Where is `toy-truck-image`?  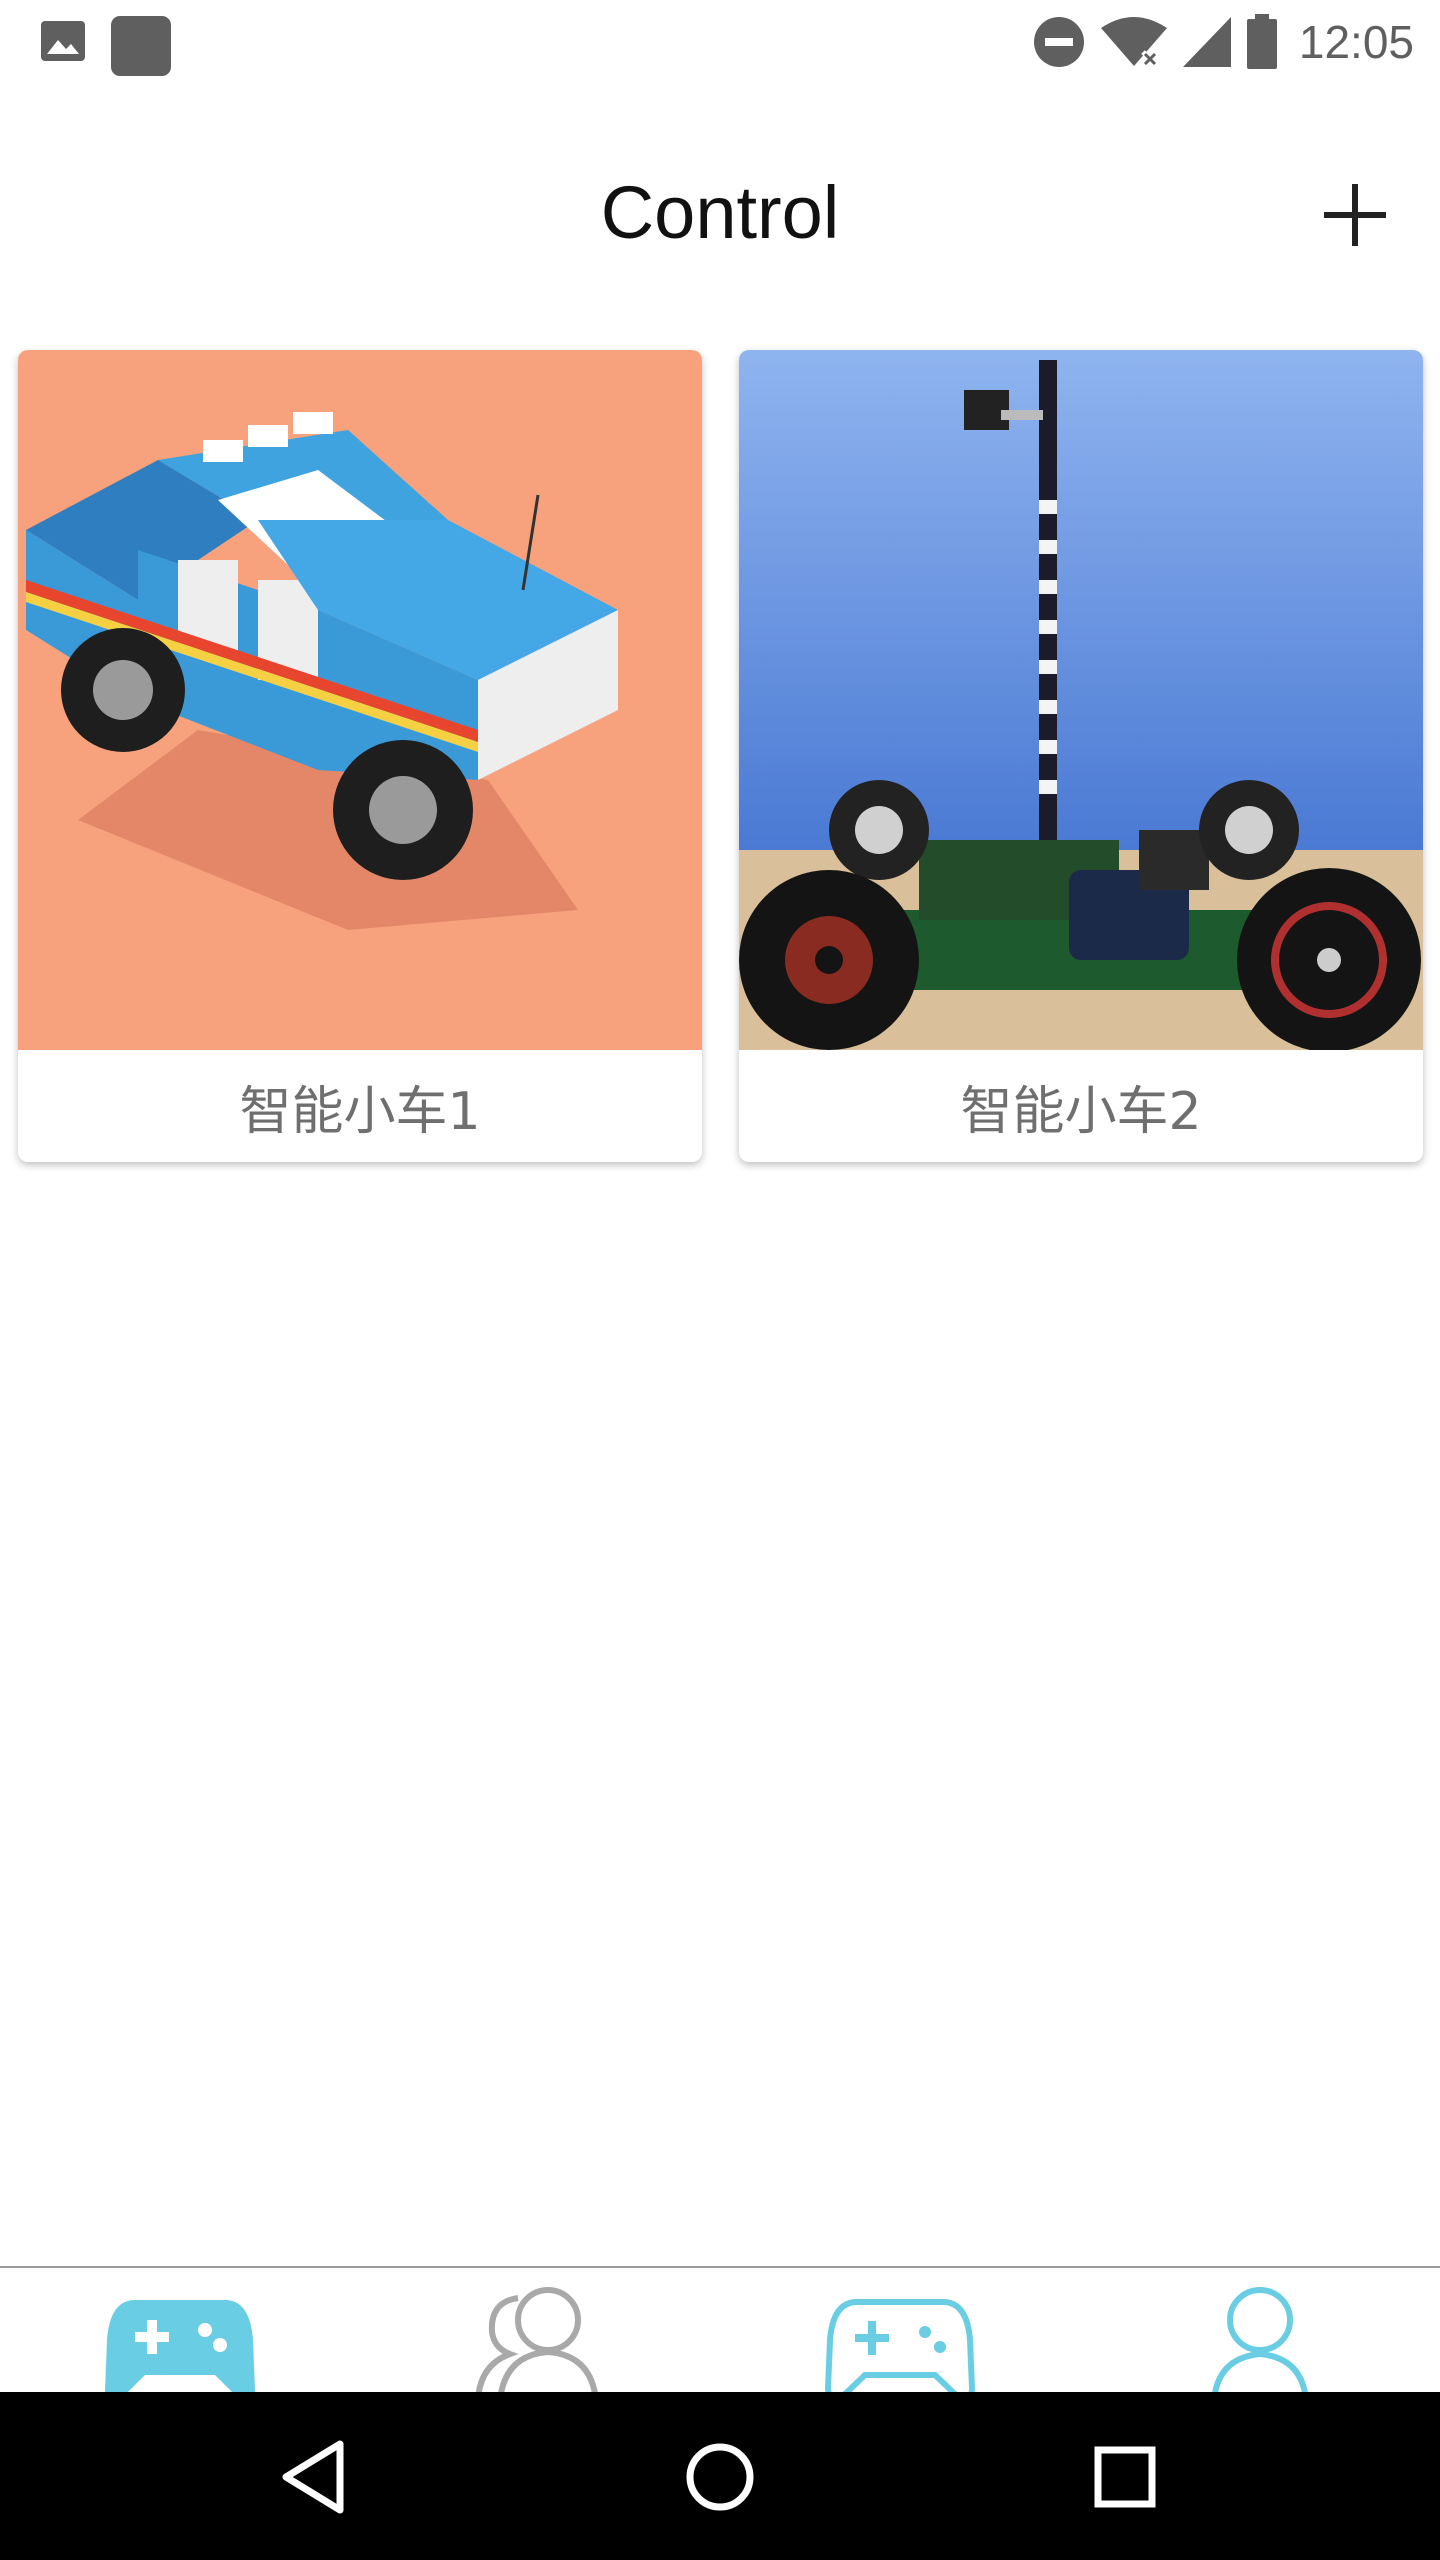 toy-truck-image is located at coordinates (360, 700).